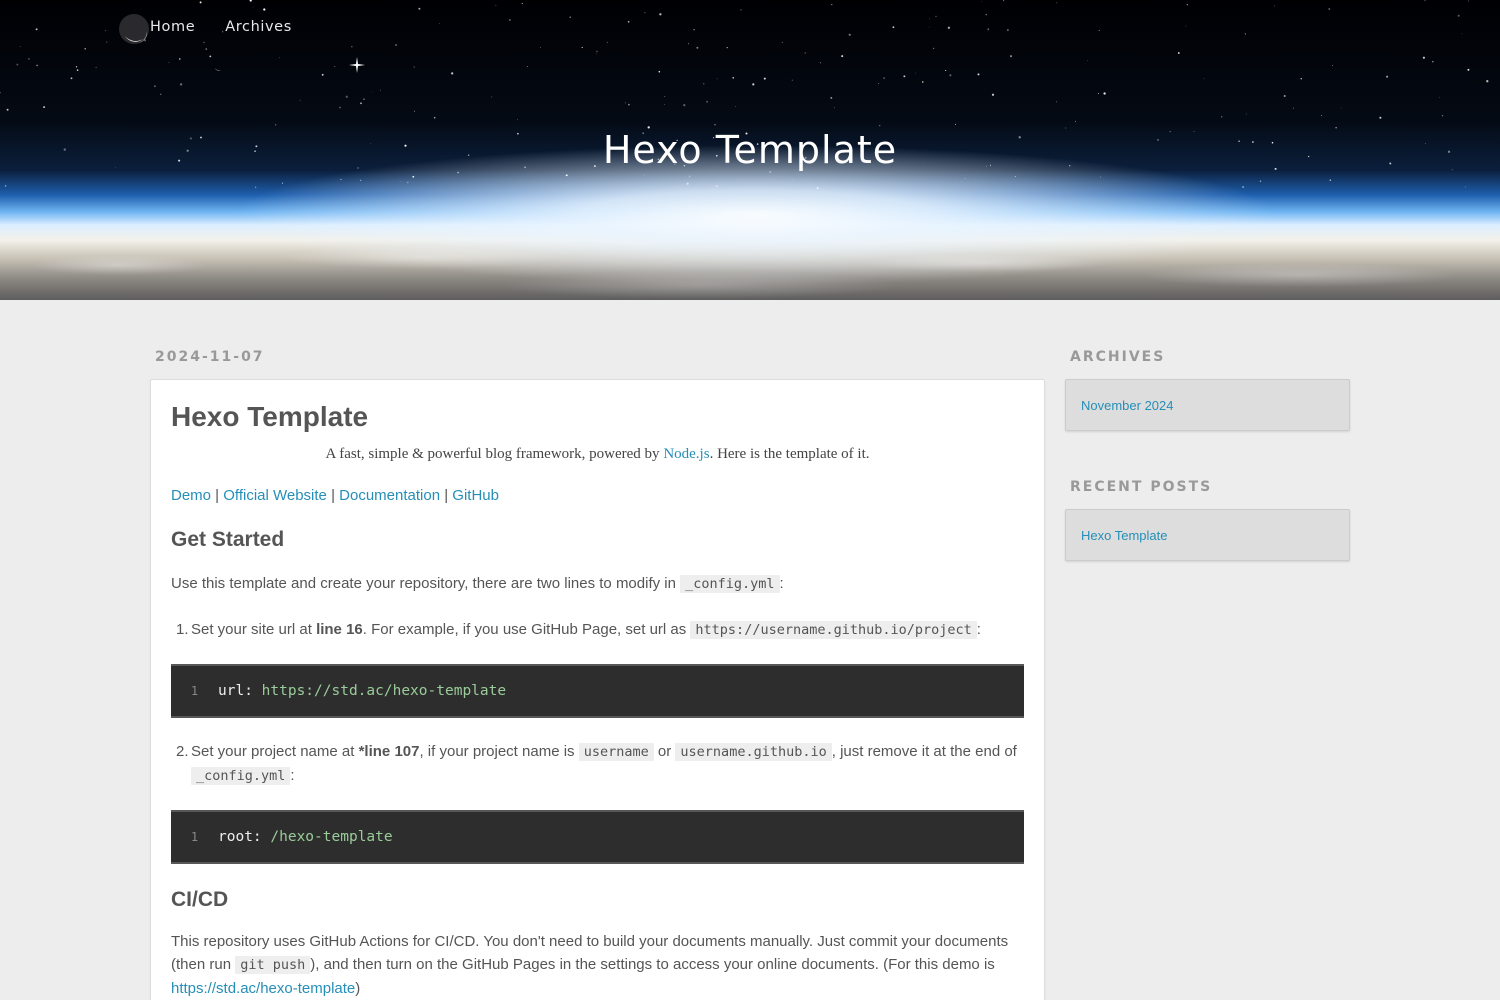  I want to click on post-title: Hexo Template, so click(597, 417).